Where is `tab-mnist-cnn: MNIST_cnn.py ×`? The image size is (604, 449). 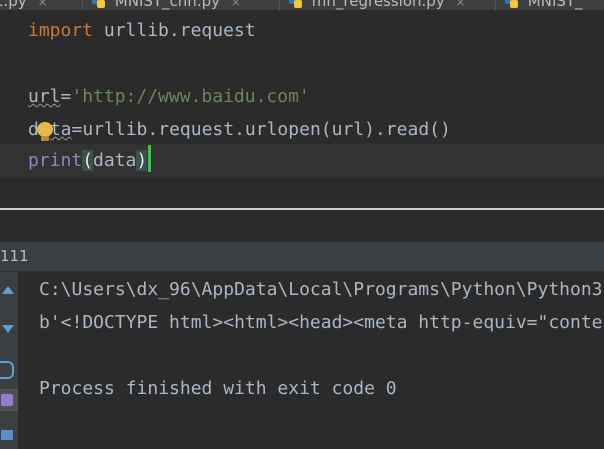
tab-mnist-cnn: MNIST_cnn.py × is located at coordinates (166, 5).